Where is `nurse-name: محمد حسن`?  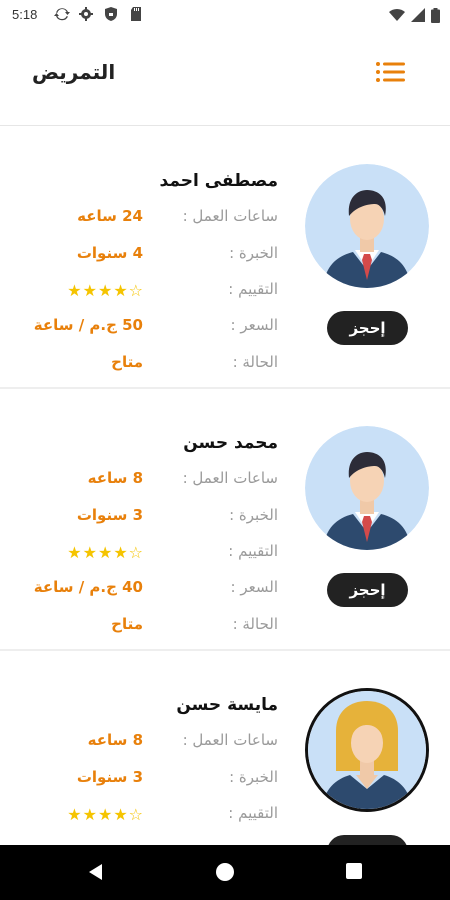 nurse-name: محمد حسن is located at coordinates (230, 443).